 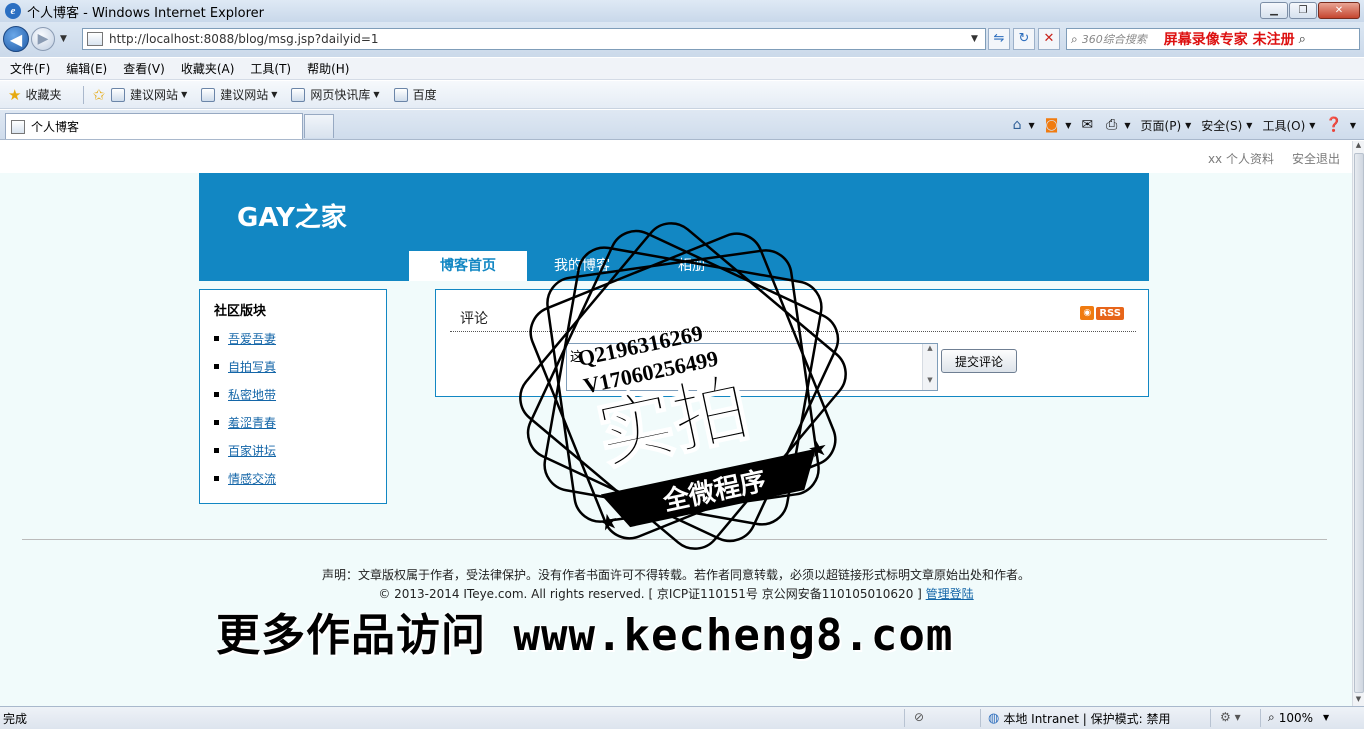 What do you see at coordinates (1079, 718) in the screenshot?
I see `security-zone: ◍ 本地 Intranet | 保护模式: 禁用` at bounding box center [1079, 718].